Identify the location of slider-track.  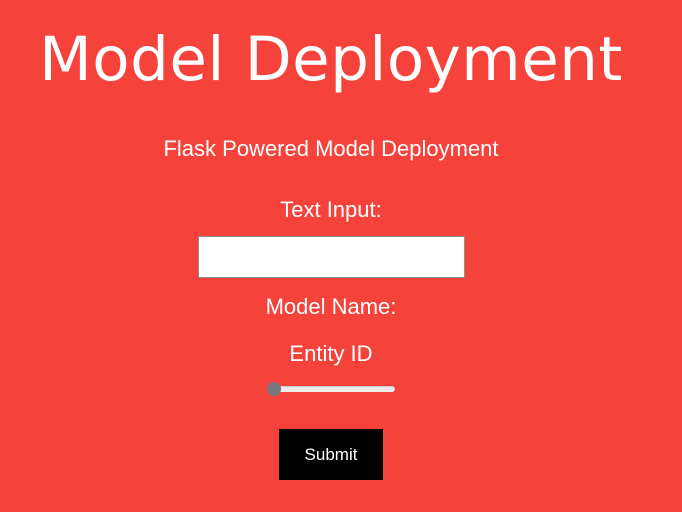
(332, 389).